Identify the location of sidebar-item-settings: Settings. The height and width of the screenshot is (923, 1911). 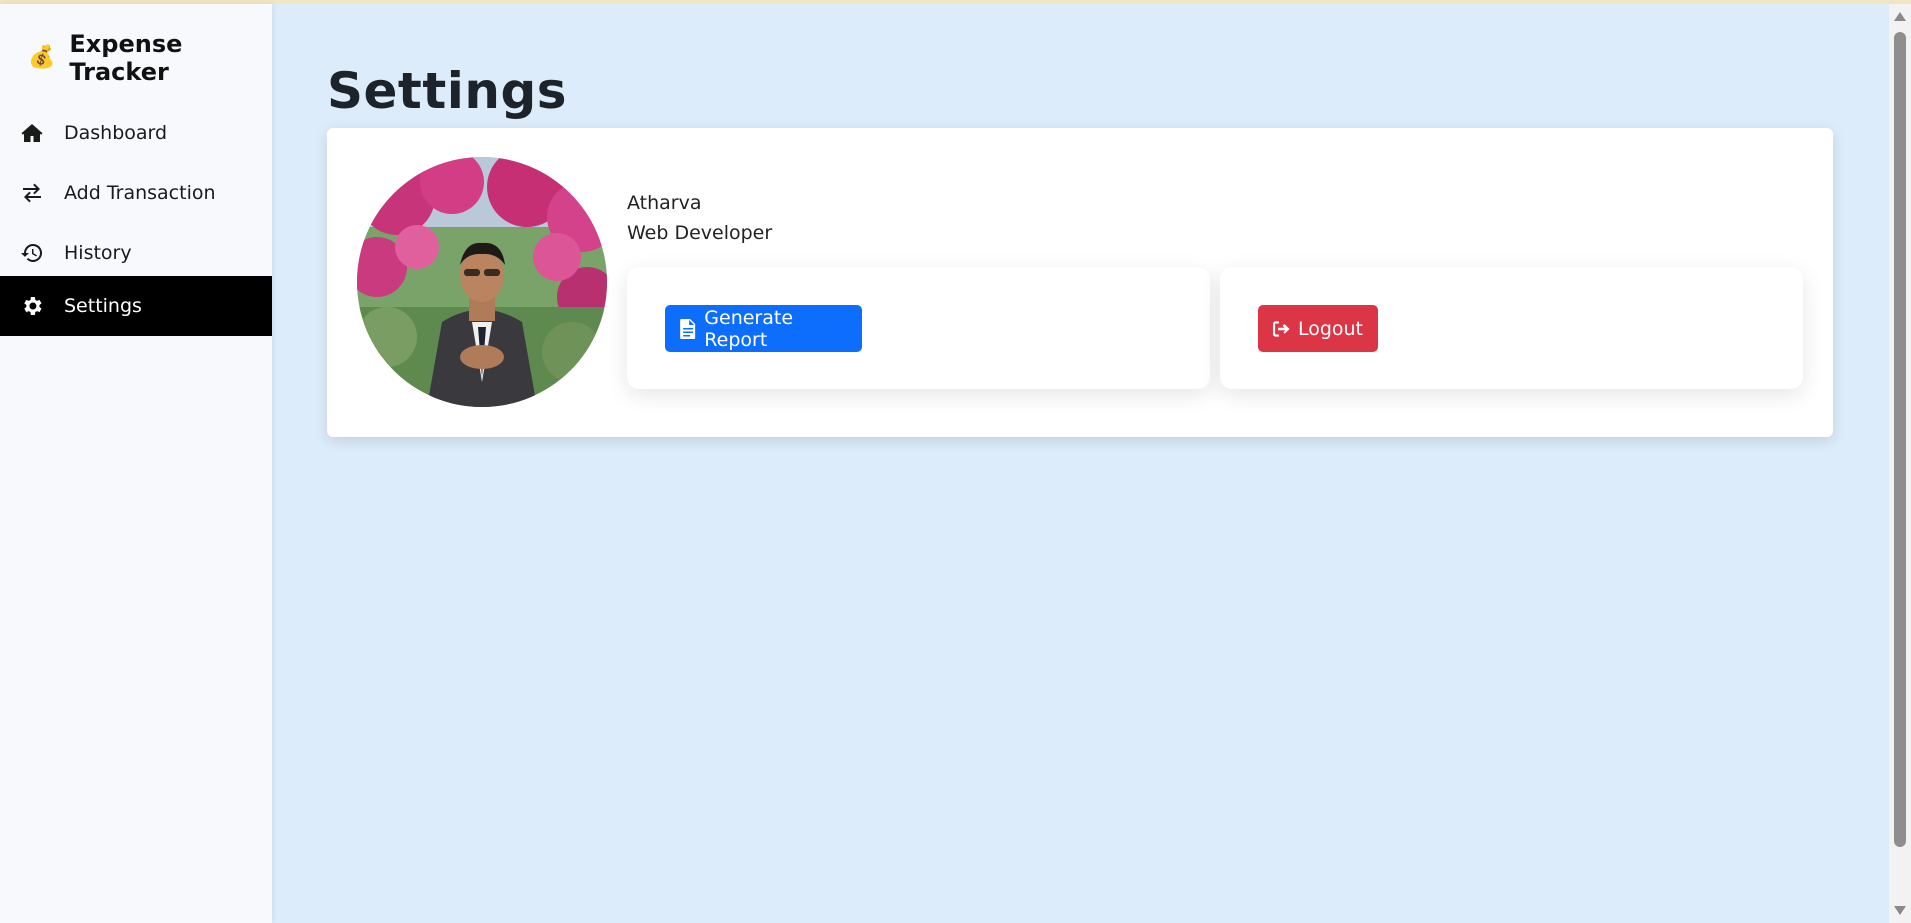
(136, 306).